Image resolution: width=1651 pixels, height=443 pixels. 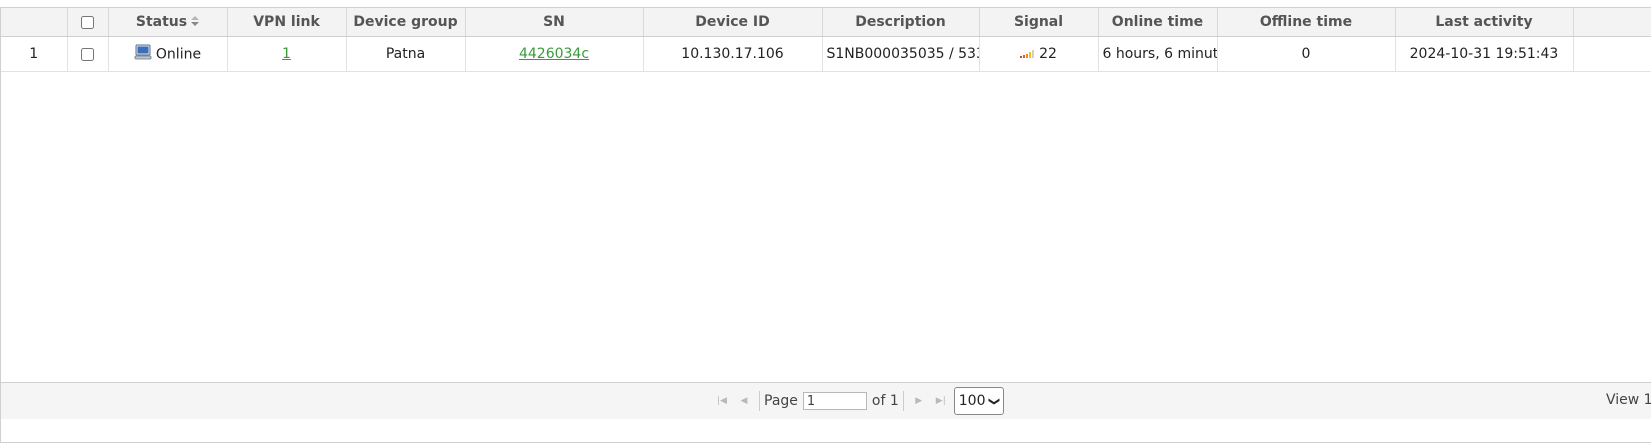 I want to click on page-label: Page, so click(x=781, y=401).